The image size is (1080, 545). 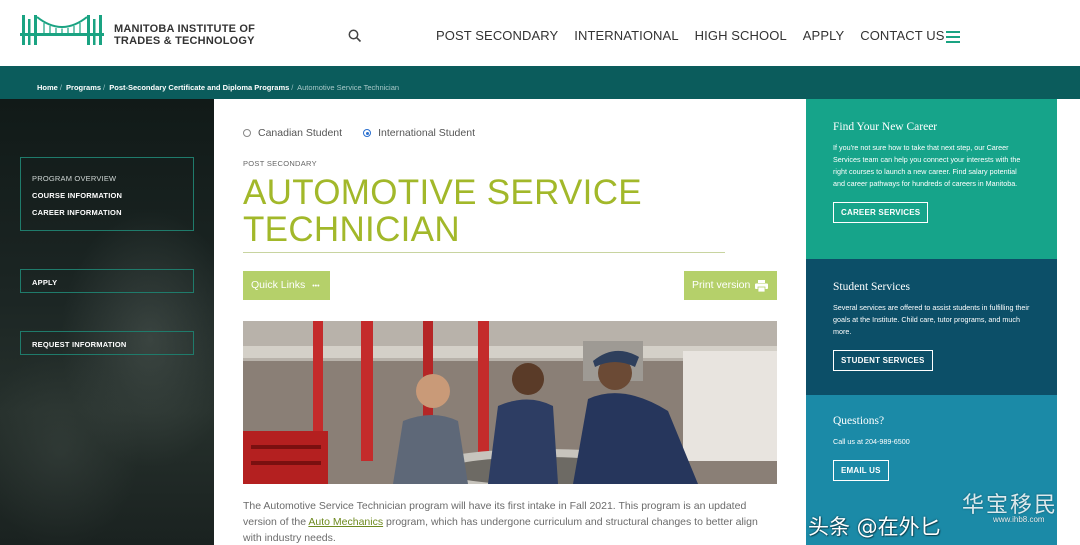 What do you see at coordinates (1068, 322) in the screenshot?
I see `page-gutter` at bounding box center [1068, 322].